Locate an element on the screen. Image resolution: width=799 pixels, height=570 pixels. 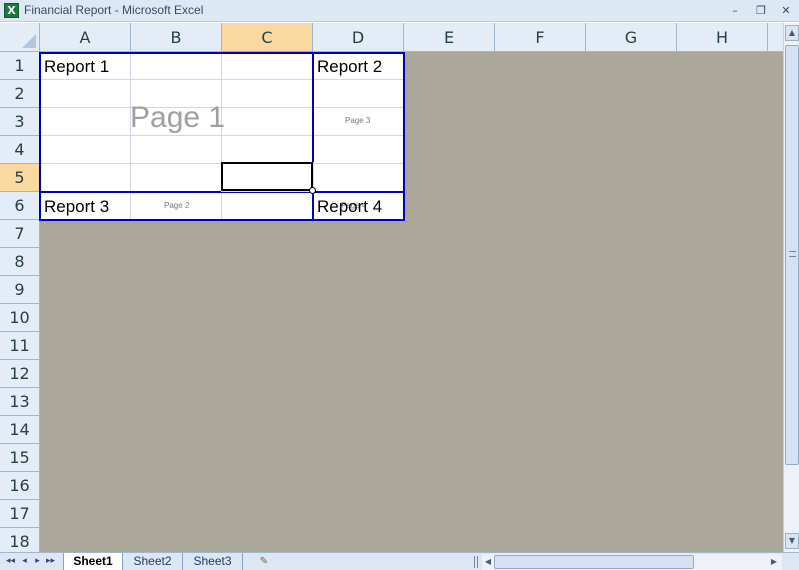
scroll-up-button: ▲ is located at coordinates (792, 33).